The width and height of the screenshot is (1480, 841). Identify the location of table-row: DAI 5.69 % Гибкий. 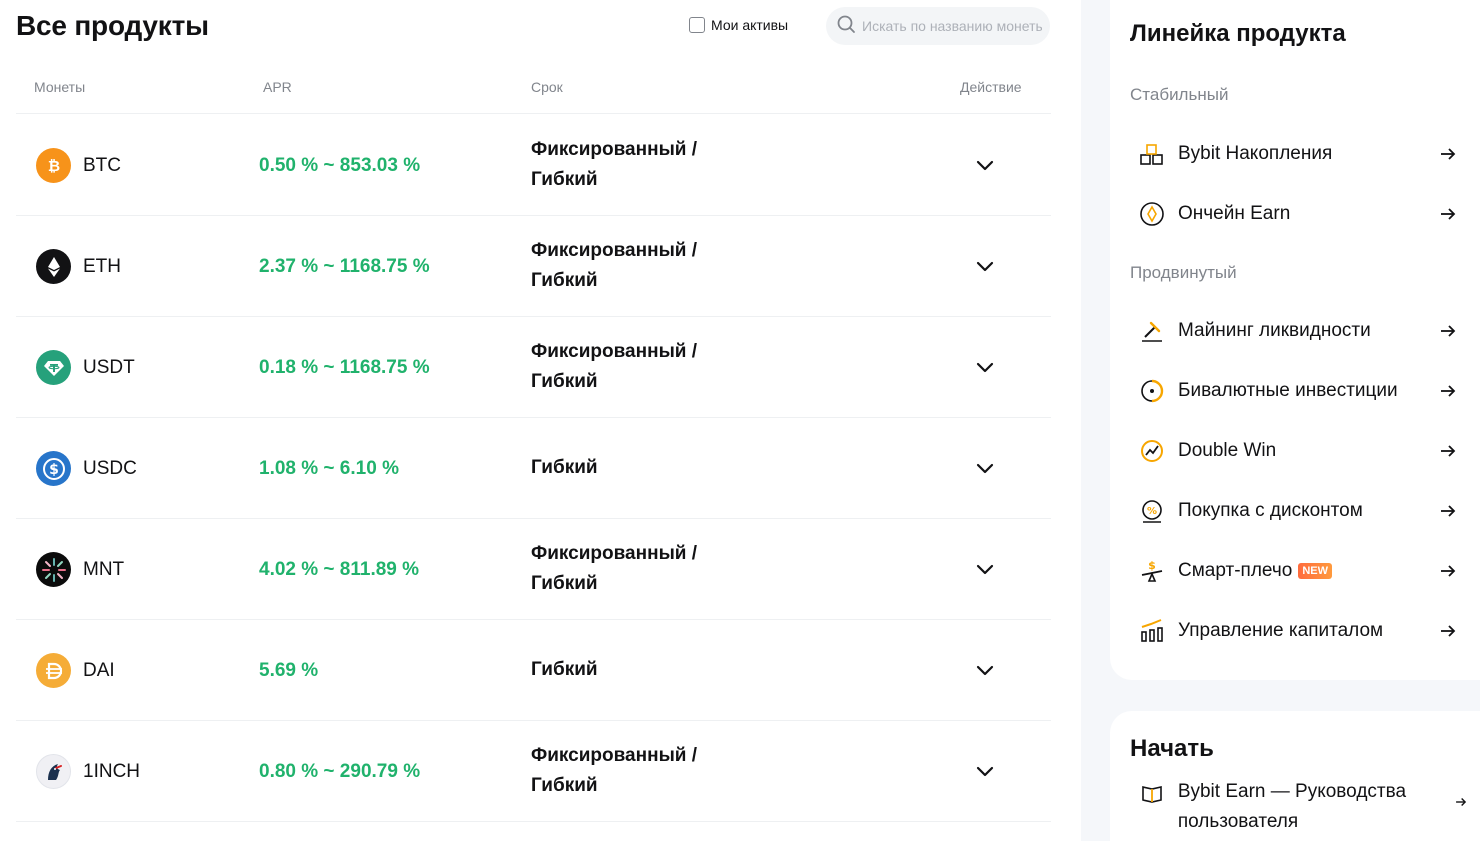
(533, 670).